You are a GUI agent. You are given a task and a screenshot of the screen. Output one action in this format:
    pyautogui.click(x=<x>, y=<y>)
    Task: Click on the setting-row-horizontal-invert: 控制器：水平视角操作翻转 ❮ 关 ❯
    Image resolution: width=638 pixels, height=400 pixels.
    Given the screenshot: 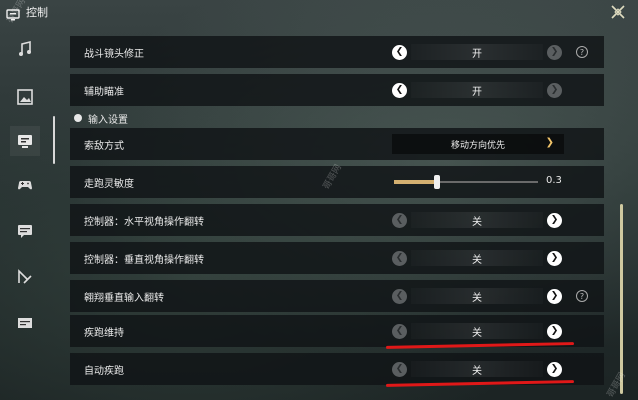 What is the action you would take?
    pyautogui.click(x=337, y=220)
    